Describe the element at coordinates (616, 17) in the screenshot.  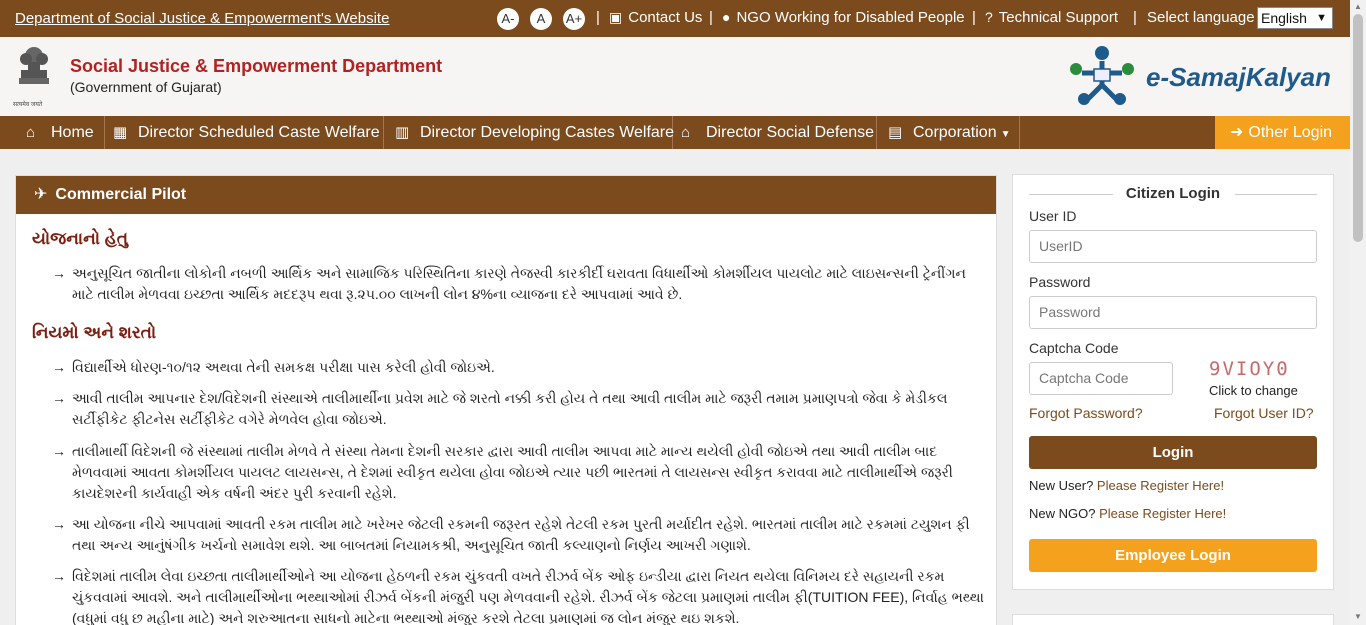
I see `contact-card-icon: ▣` at that location.